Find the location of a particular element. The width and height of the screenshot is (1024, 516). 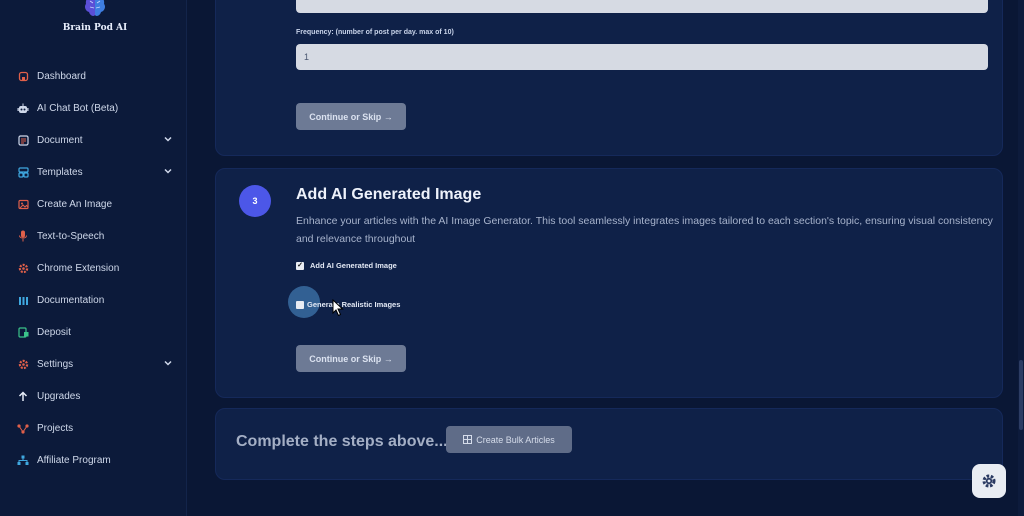

frequency-input: 1 is located at coordinates (642, 57).